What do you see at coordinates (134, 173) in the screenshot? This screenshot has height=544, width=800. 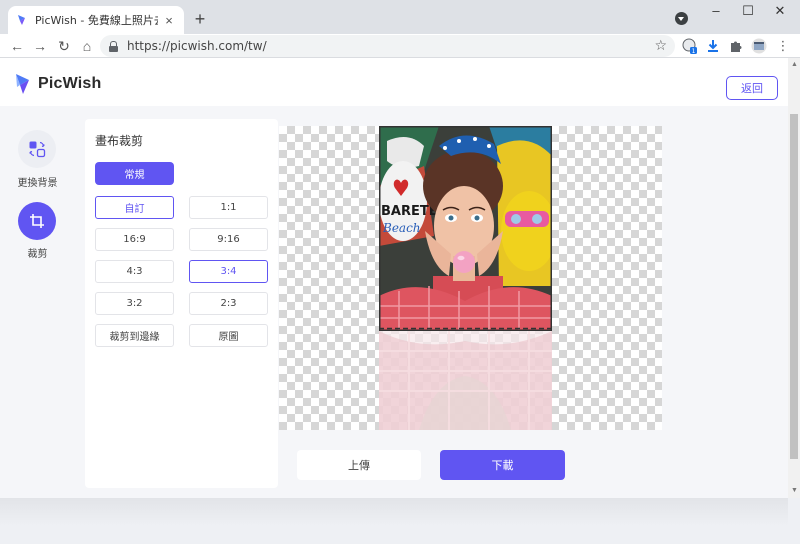 I see `normal-mode-button: 常規` at bounding box center [134, 173].